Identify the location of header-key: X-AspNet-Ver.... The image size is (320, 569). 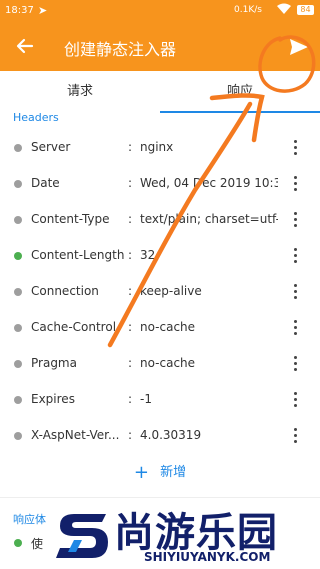
(75, 435).